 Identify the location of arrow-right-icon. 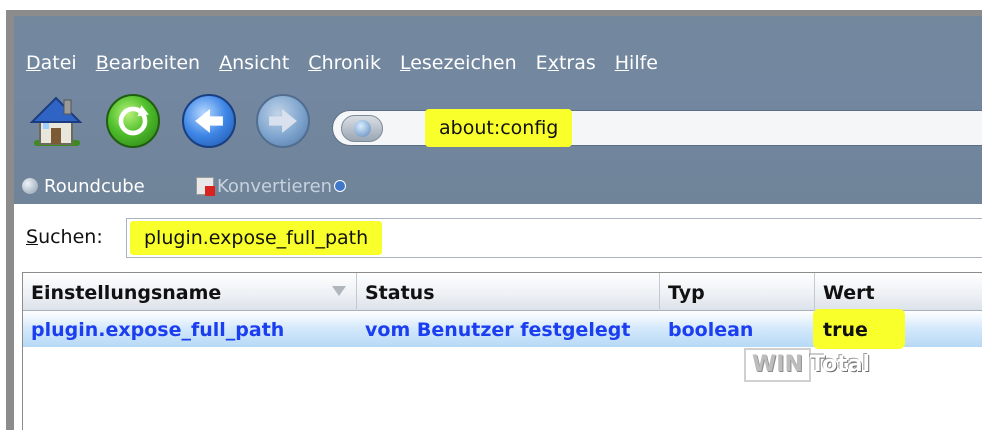
(283, 121).